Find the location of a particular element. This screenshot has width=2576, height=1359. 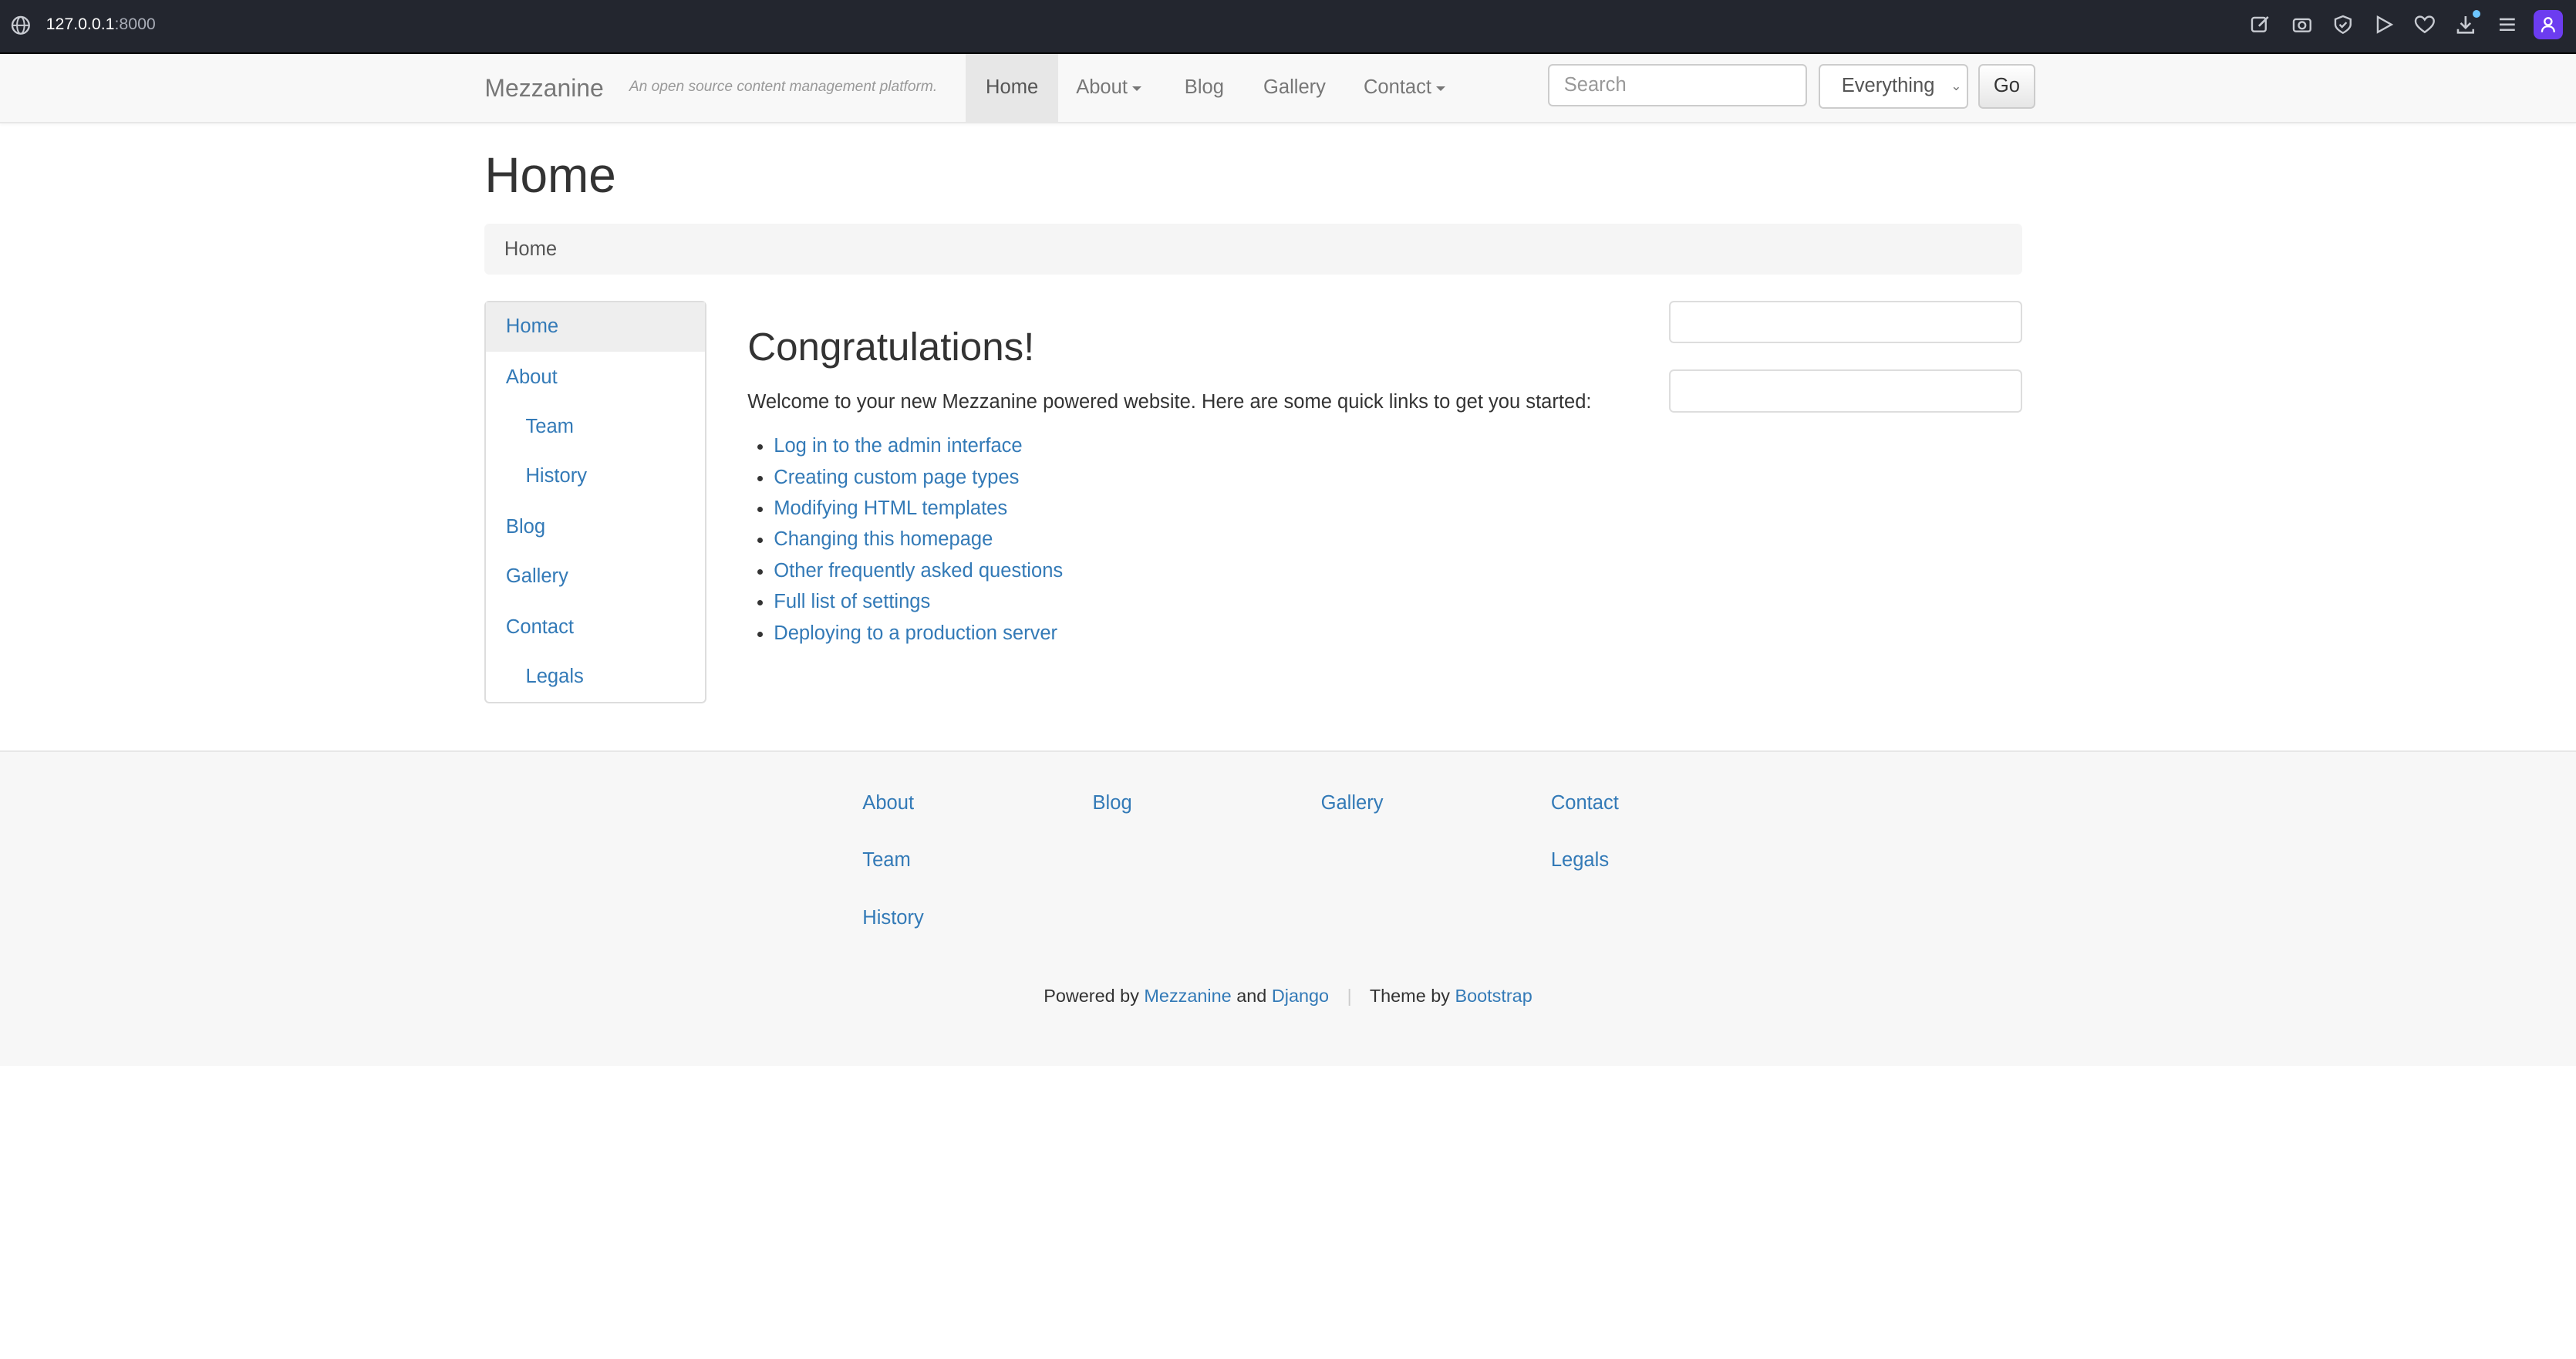

quick-link: Other frequently asked questions is located at coordinates (918, 571).